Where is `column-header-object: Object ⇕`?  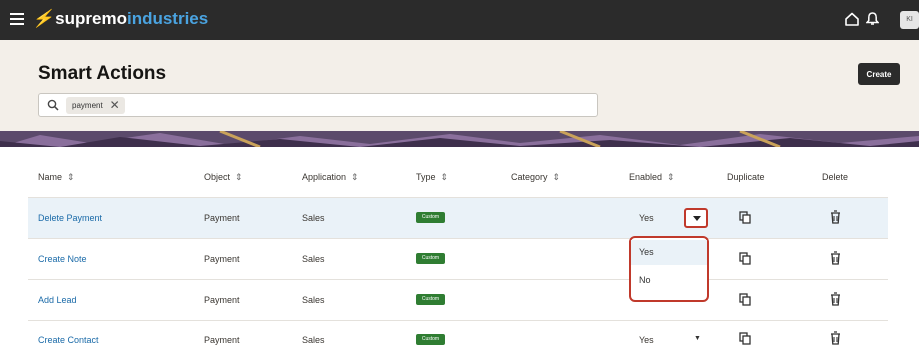 column-header-object: Object ⇕ is located at coordinates (223, 177).